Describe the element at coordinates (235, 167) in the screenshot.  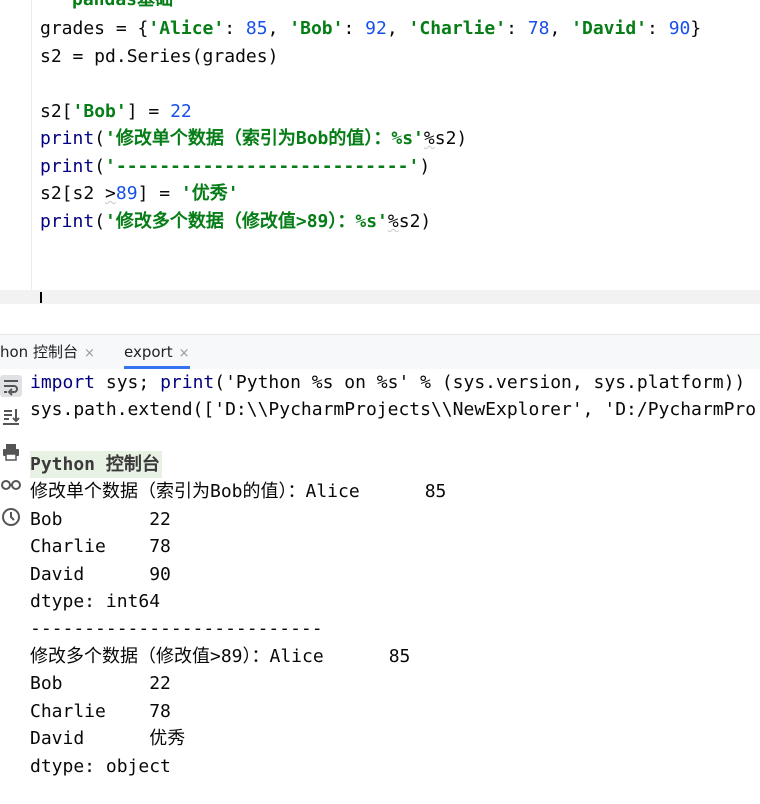
I see `editor-line-6: print('---------------------------')` at that location.